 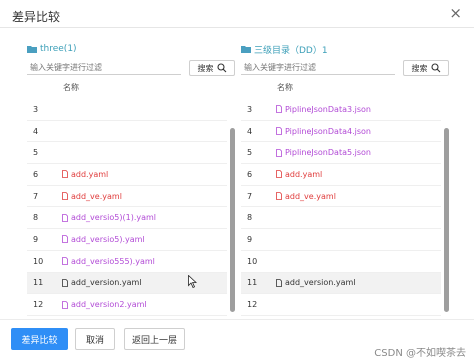 What do you see at coordinates (109, 305) in the screenshot?
I see `file-name-text: add_version2.yaml` at bounding box center [109, 305].